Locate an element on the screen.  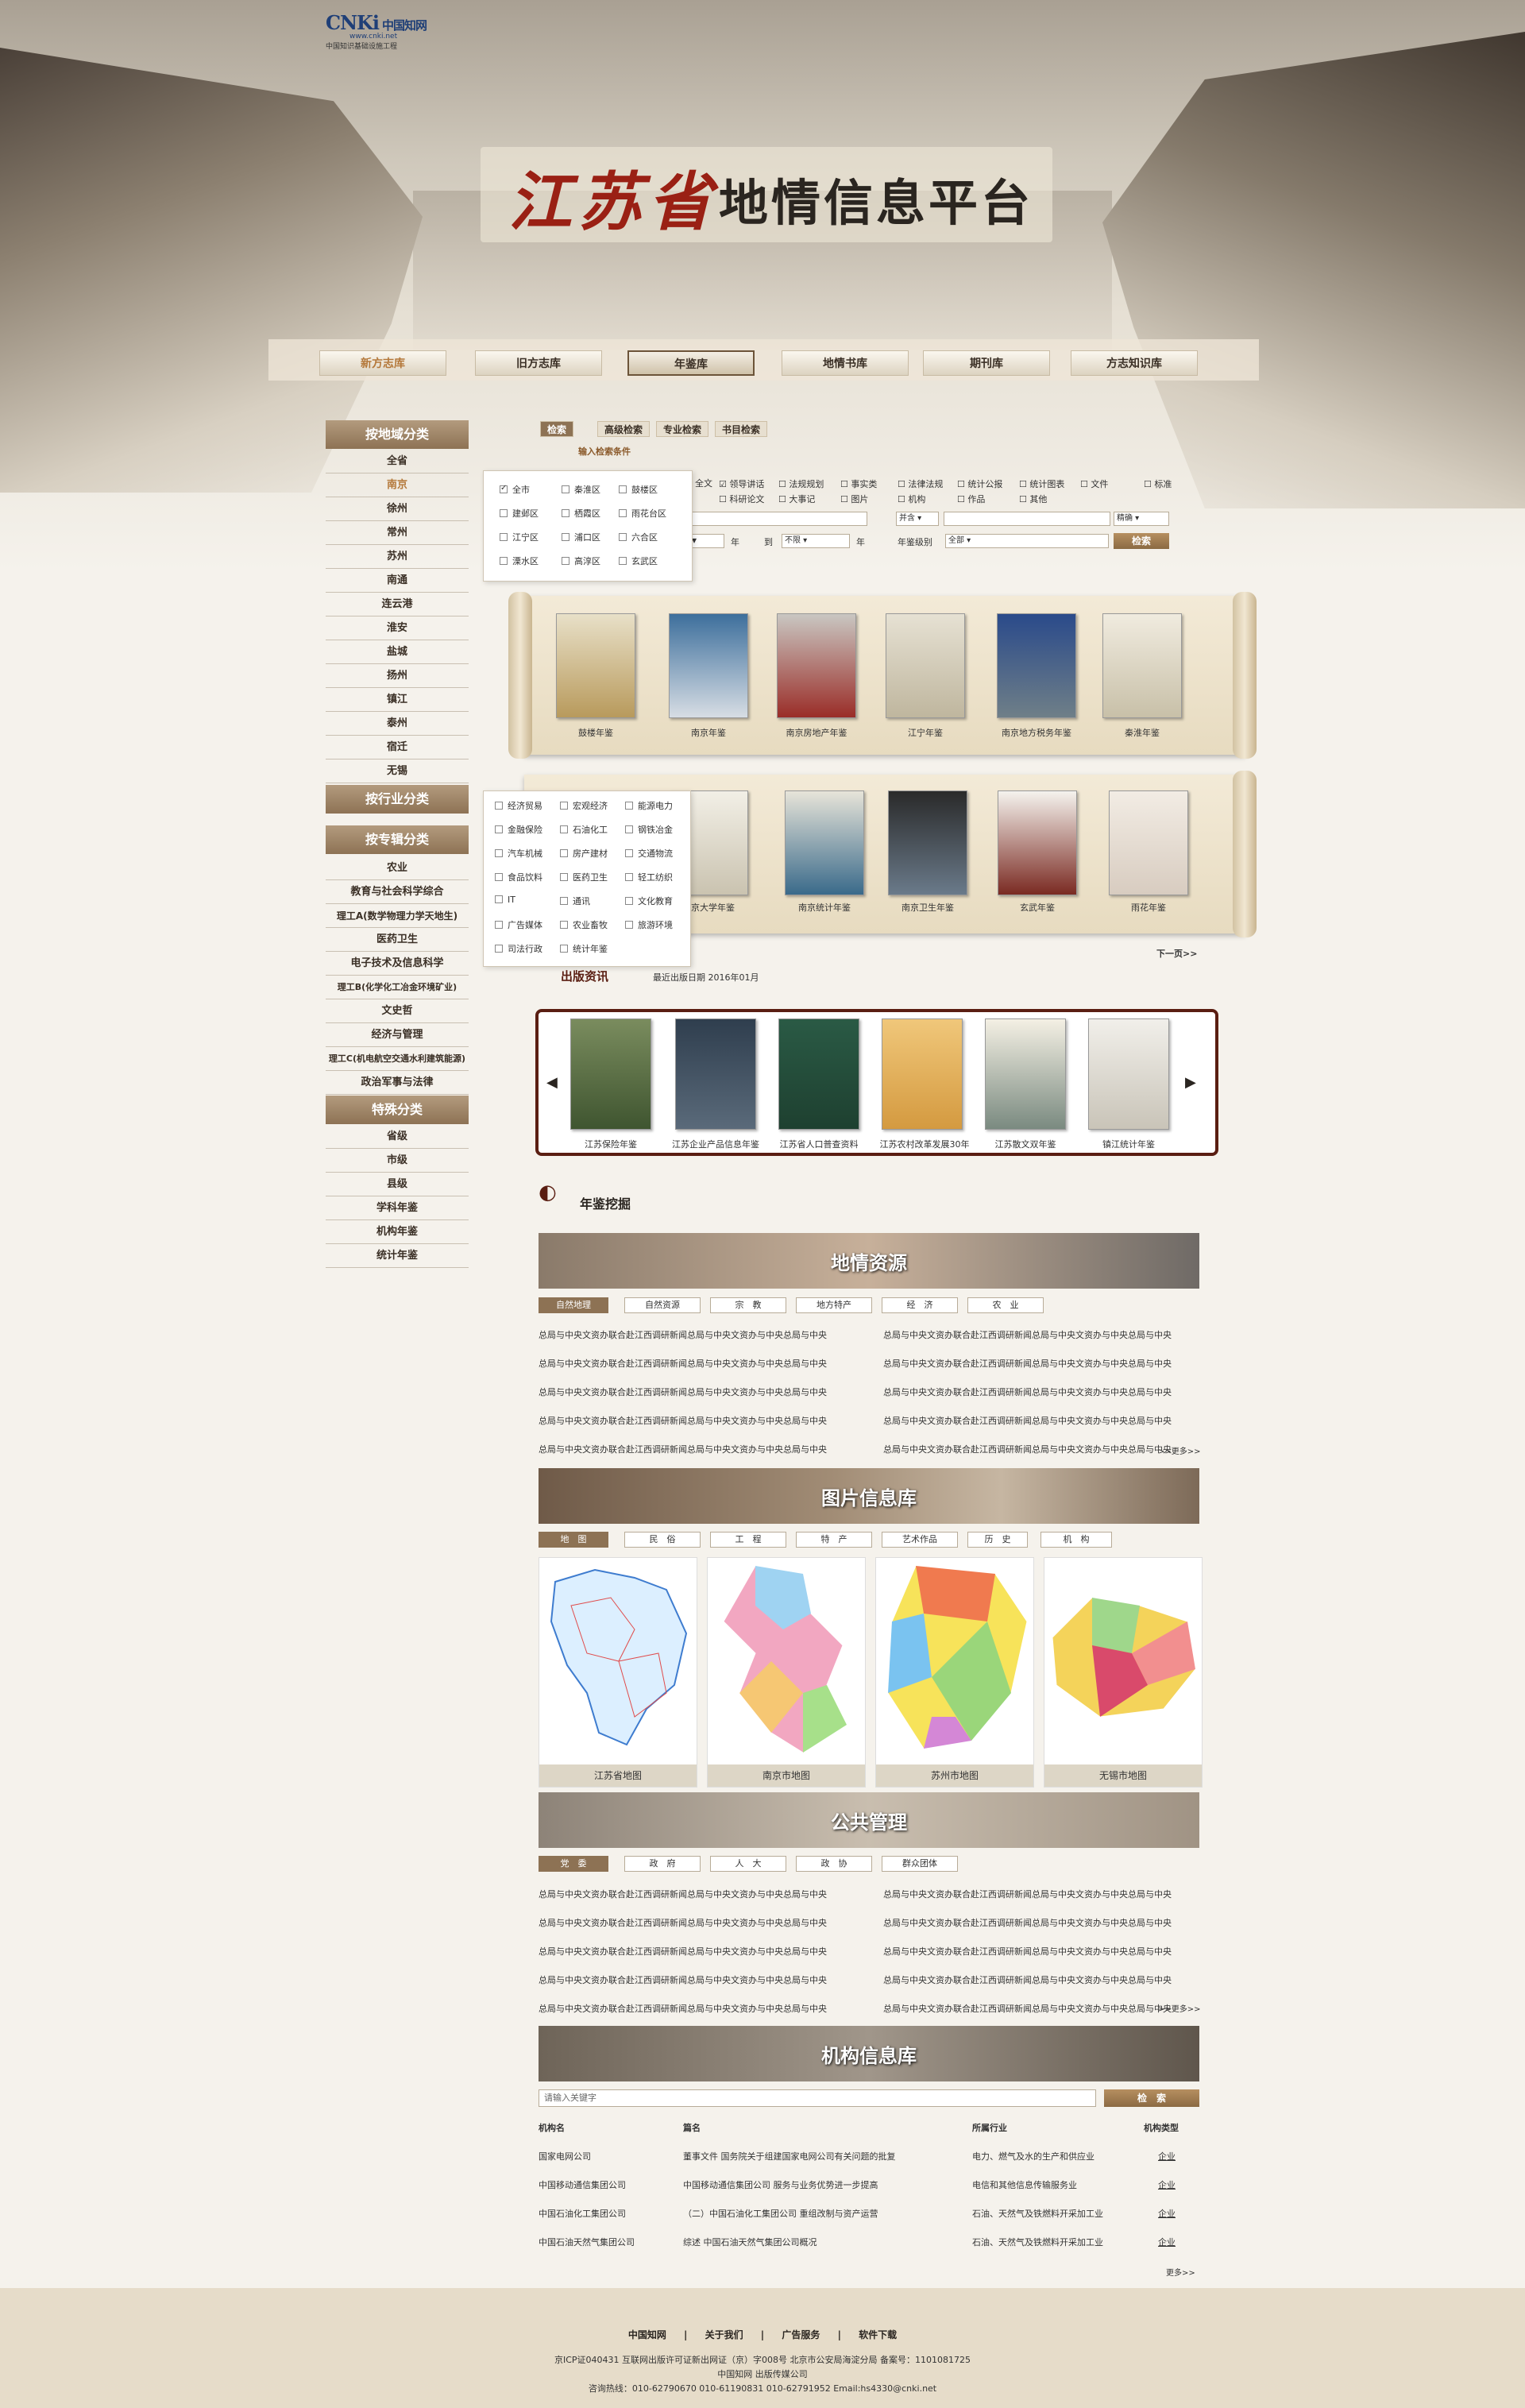
nav-journals: 期刊库 is located at coordinates (987, 363).